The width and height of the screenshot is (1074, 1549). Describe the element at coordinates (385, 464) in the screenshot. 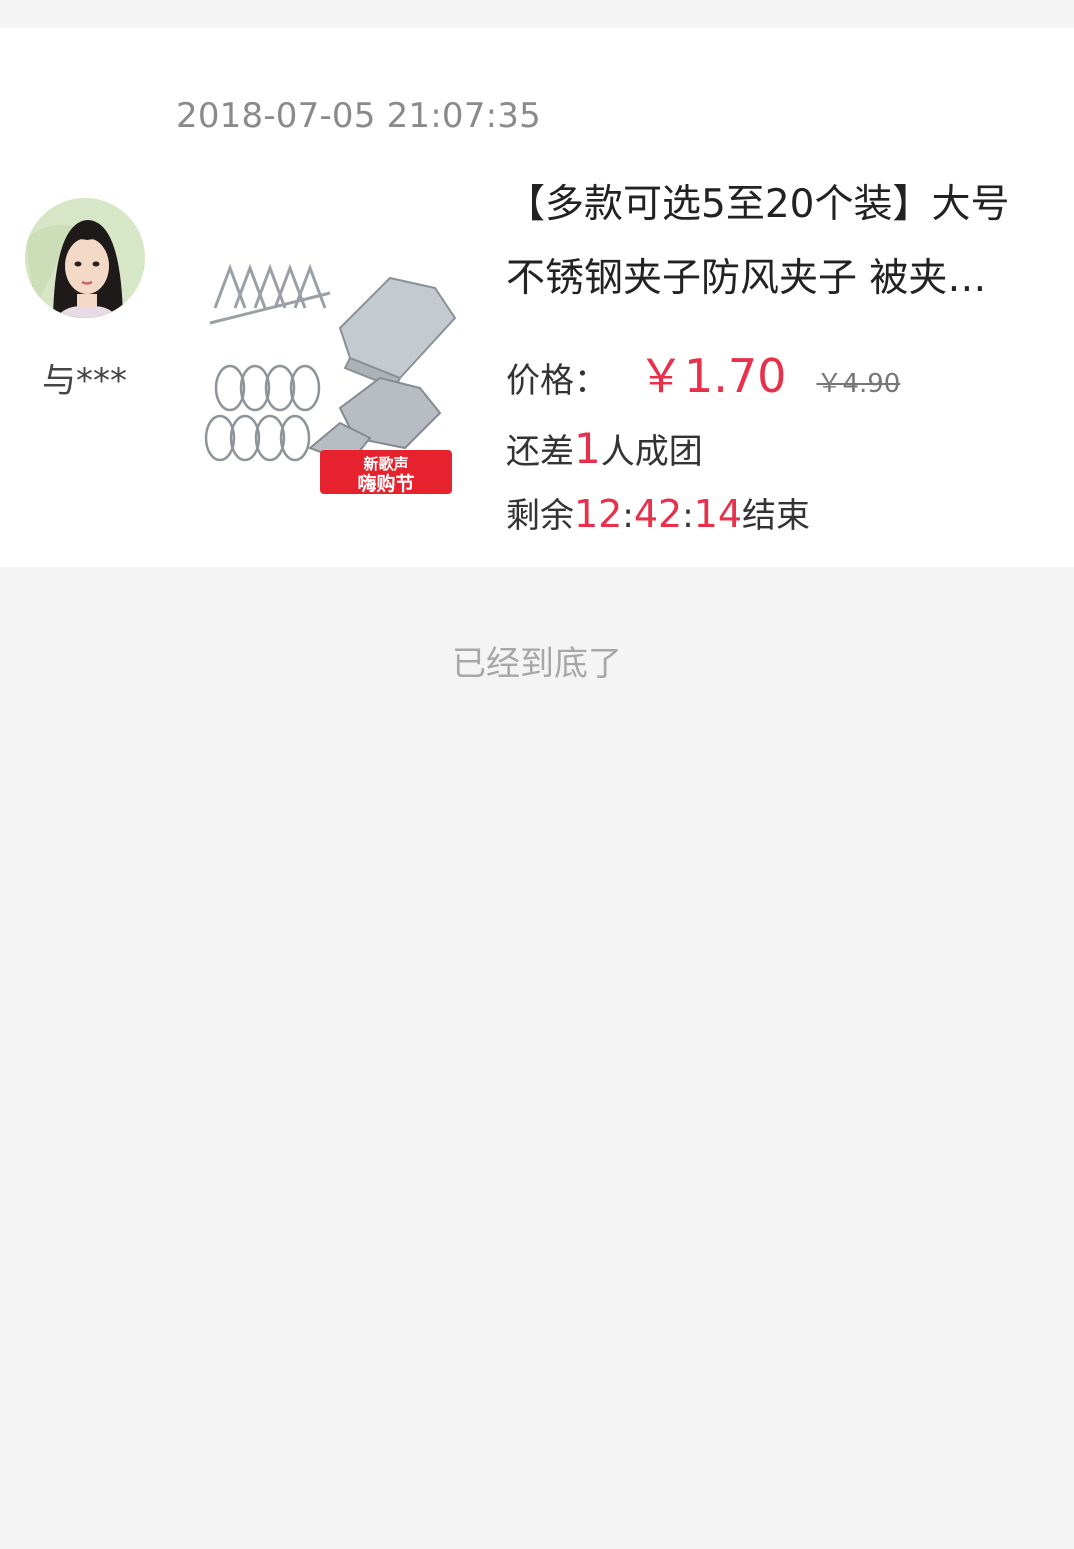

I see `image-badge-line1: 新歌声` at that location.